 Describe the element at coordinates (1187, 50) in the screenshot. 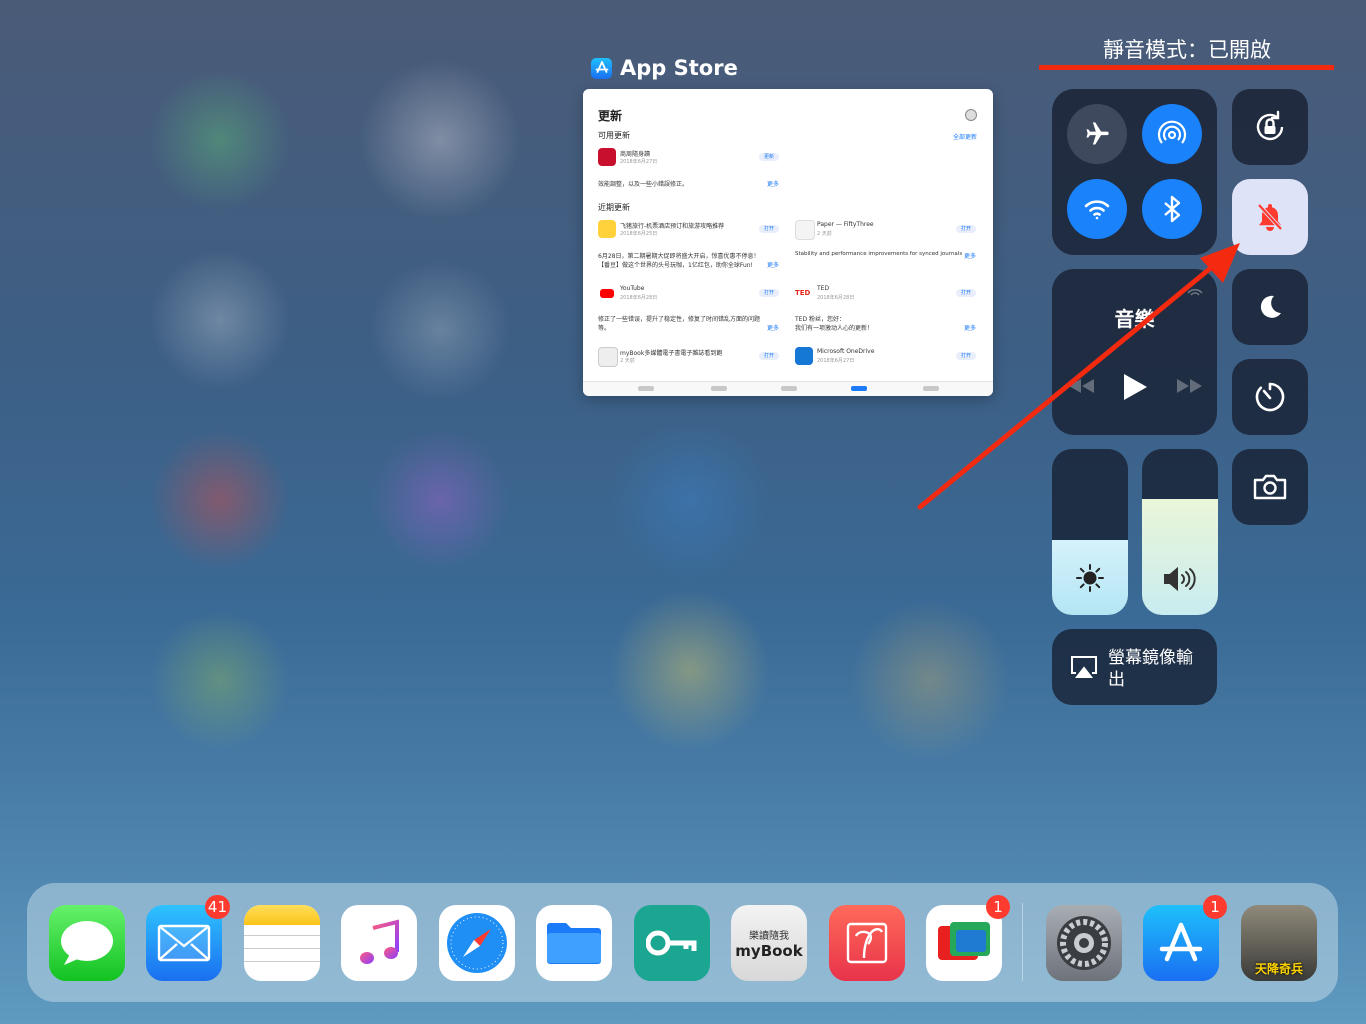

I see `silent-mode-annotation: 靜音模式：已開啟` at that location.